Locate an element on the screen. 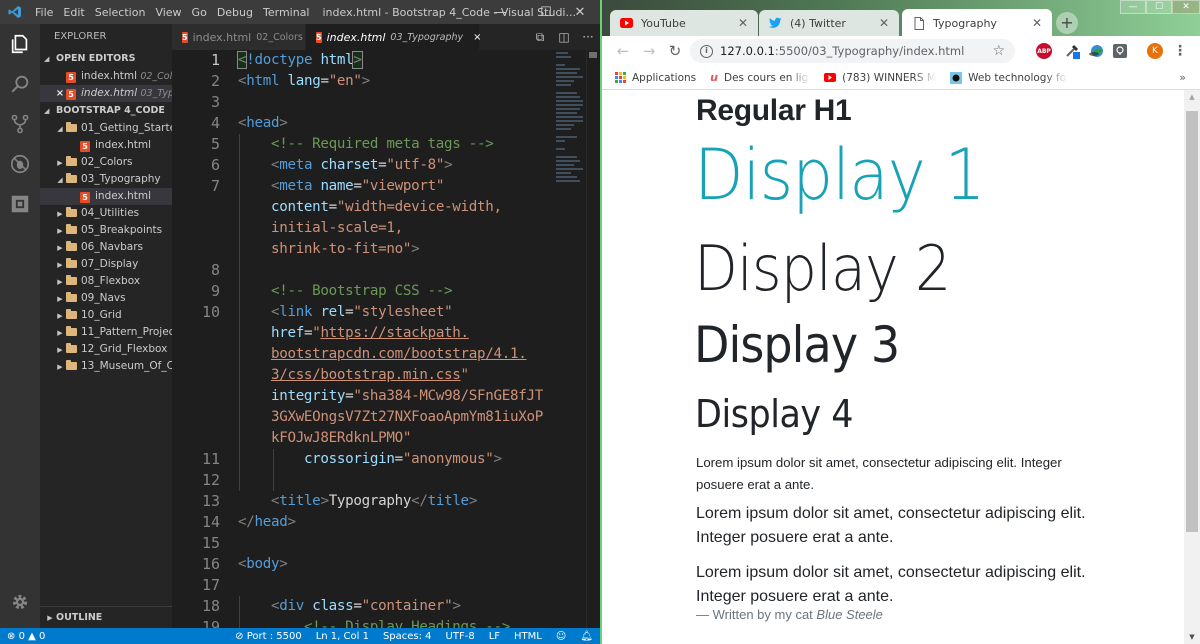 The height and width of the screenshot is (644, 1200). bookmark-applications: Applications is located at coordinates (655, 78).